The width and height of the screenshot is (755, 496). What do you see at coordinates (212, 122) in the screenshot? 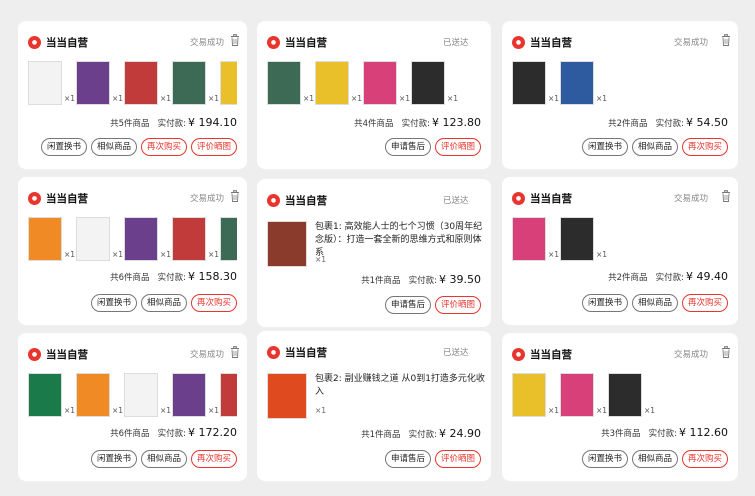
I see `paid-amount: ¥ 194.10` at bounding box center [212, 122].